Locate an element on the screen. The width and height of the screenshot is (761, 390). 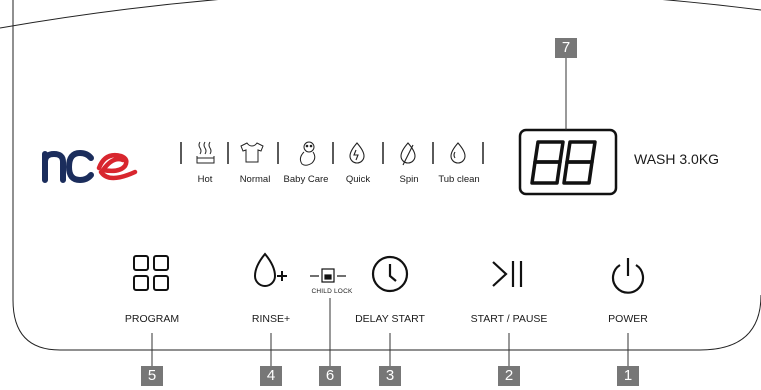
callout-tag-6: 6 is located at coordinates (330, 376).